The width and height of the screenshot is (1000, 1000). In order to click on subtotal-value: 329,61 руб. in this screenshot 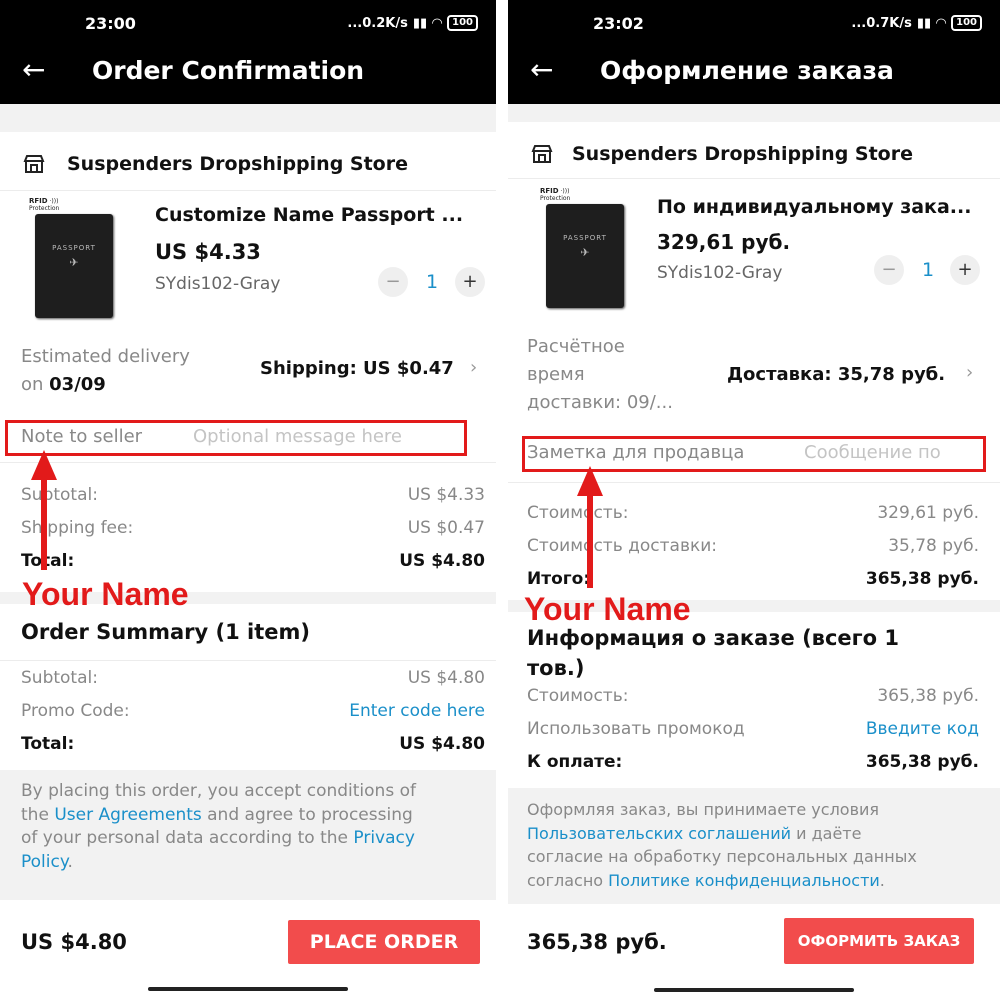, I will do `click(928, 513)`.